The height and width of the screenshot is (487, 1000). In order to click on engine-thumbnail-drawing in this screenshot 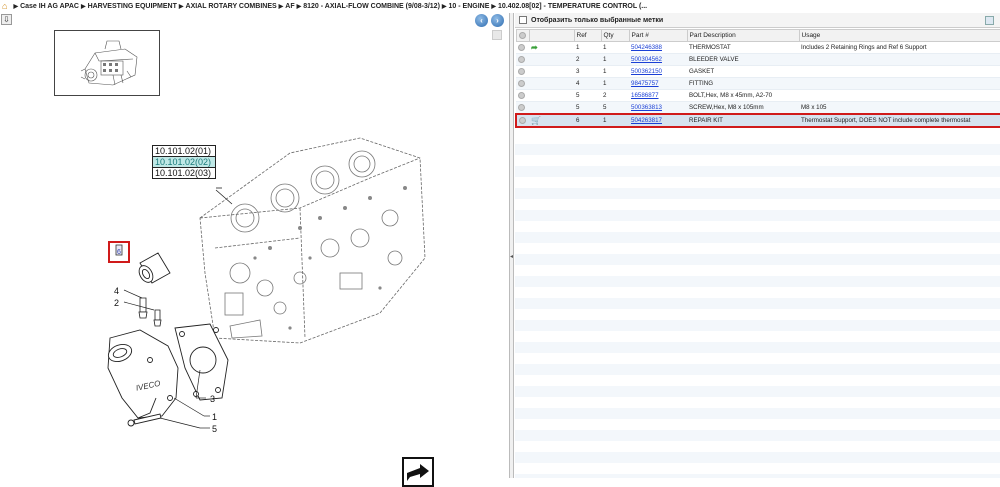, I will do `click(109, 63)`.